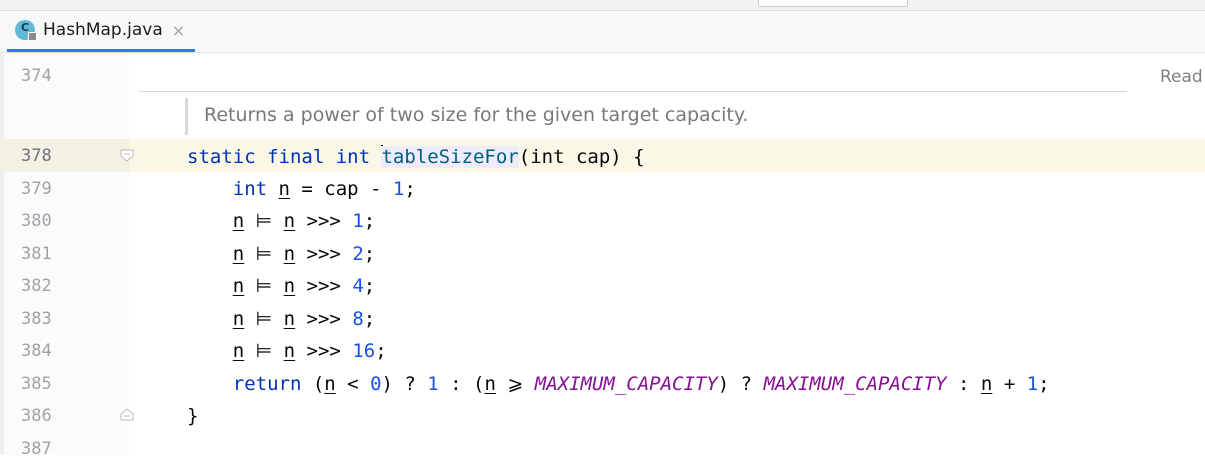  What do you see at coordinates (127, 414) in the screenshot?
I see `fold-end-icon` at bounding box center [127, 414].